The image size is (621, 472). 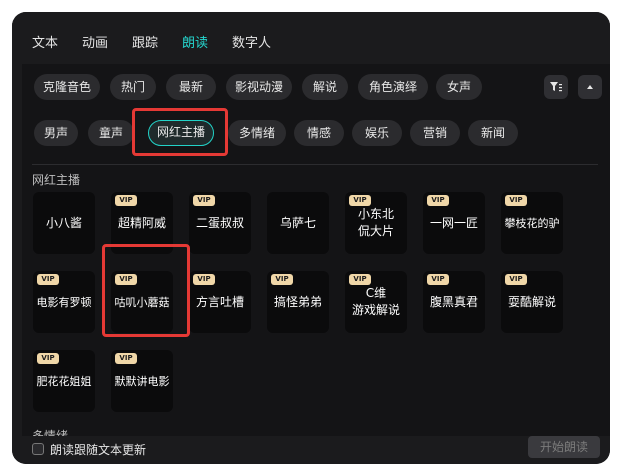 I want to click on voice-card: 乌萨七, so click(x=298, y=223).